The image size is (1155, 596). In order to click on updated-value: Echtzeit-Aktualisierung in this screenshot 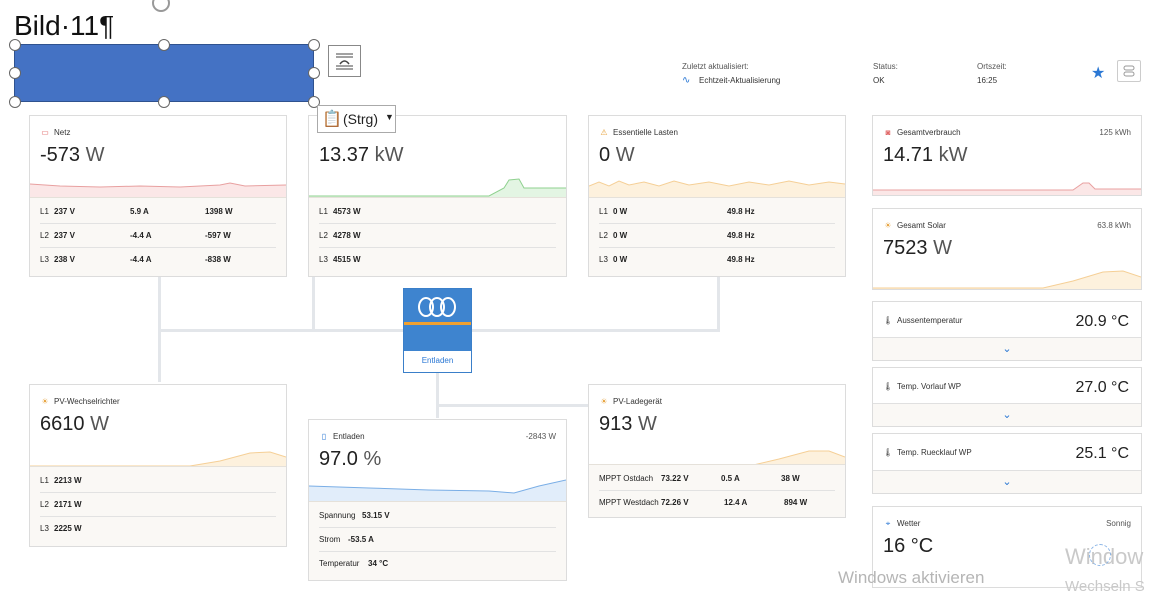, I will do `click(740, 80)`.